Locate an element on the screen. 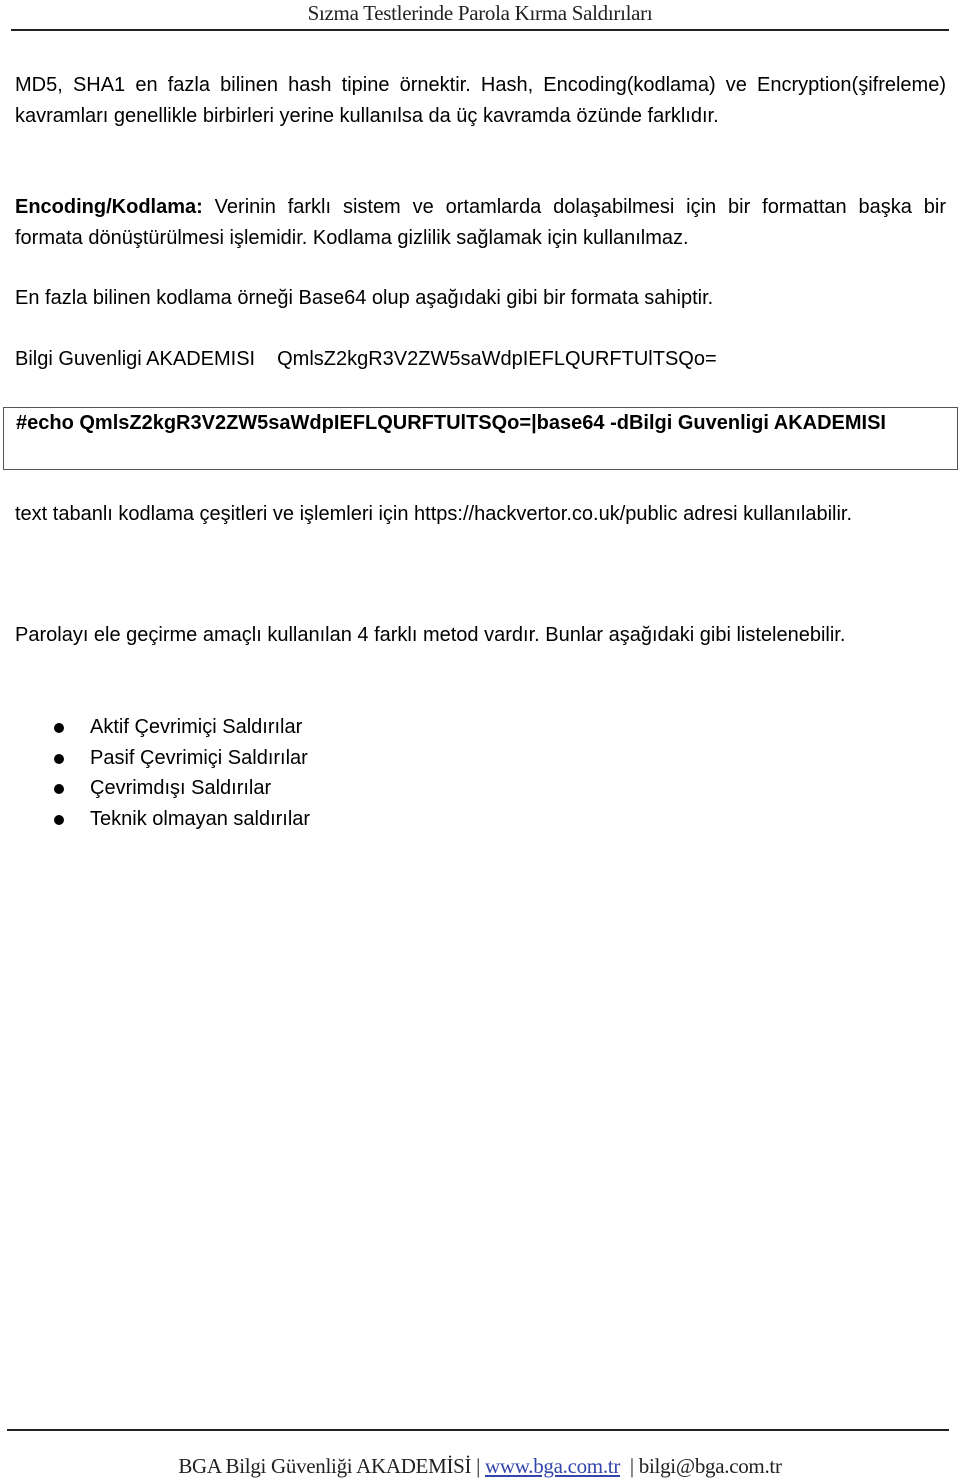 The image size is (960, 1479). example-plain-text: Bilgi Guvenligi AKADEMISI is located at coordinates (135, 359).